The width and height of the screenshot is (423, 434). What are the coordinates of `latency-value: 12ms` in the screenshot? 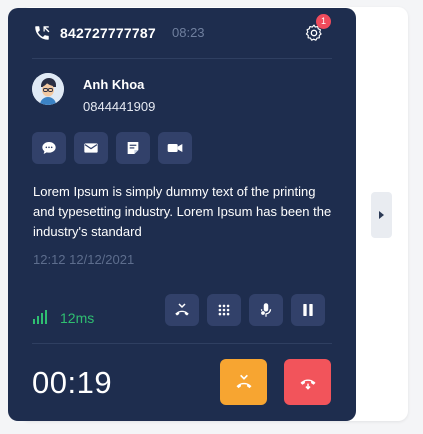 It's located at (77, 318).